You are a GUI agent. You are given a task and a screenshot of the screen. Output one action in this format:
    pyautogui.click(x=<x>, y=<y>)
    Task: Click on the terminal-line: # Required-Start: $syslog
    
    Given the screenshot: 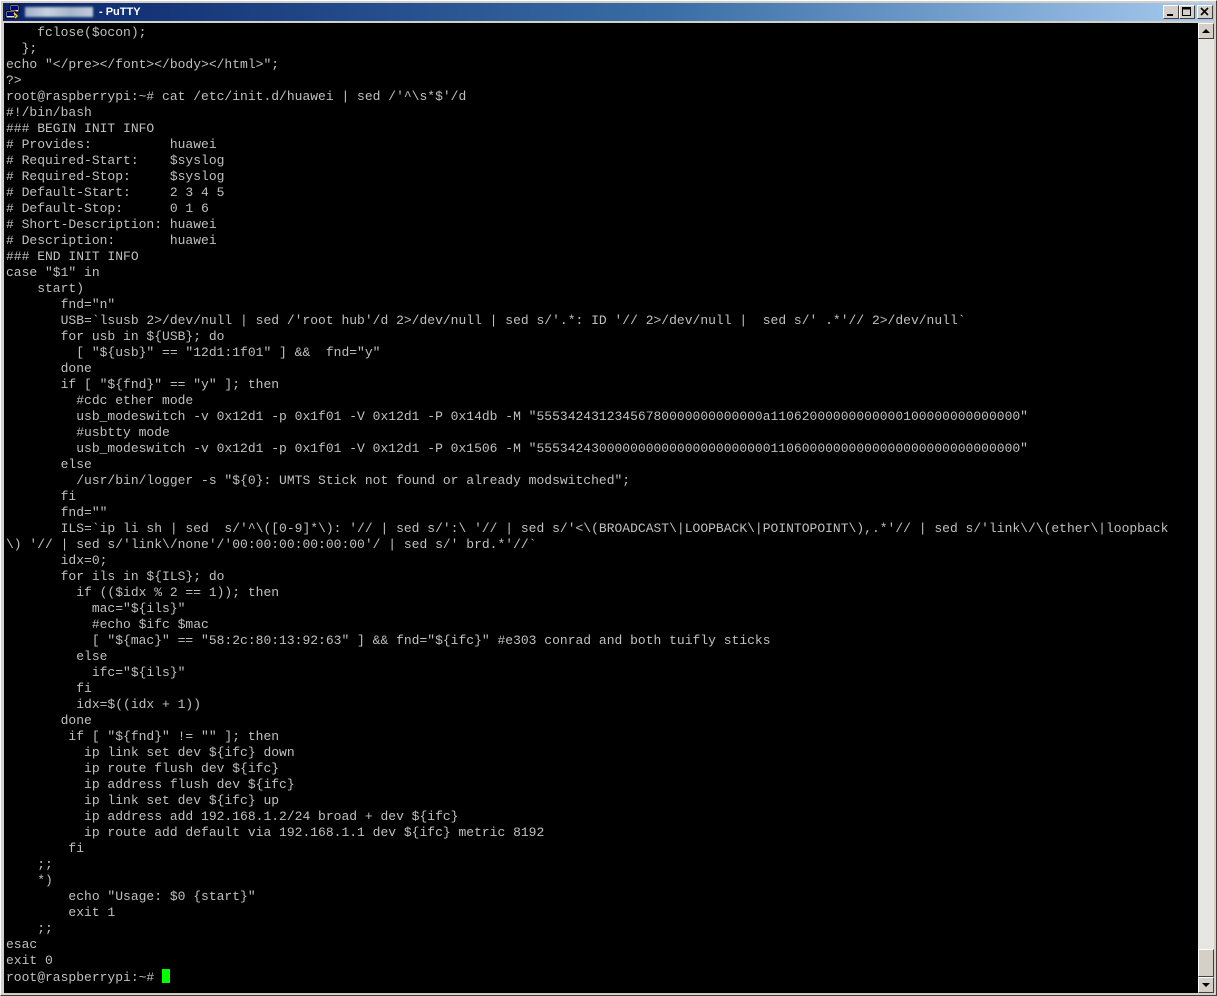 What is the action you would take?
    pyautogui.click(x=115, y=160)
    